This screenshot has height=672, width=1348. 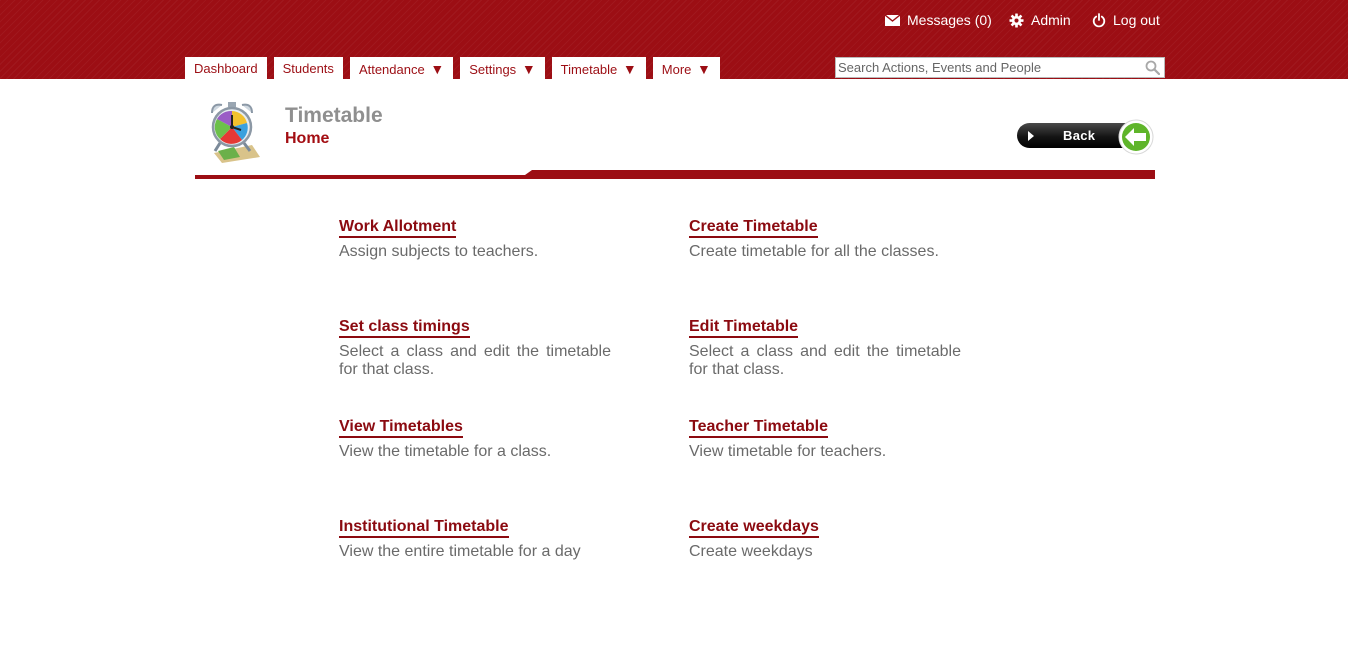 What do you see at coordinates (404, 328) in the screenshot?
I see `set-class-timings-link: Set class timings` at bounding box center [404, 328].